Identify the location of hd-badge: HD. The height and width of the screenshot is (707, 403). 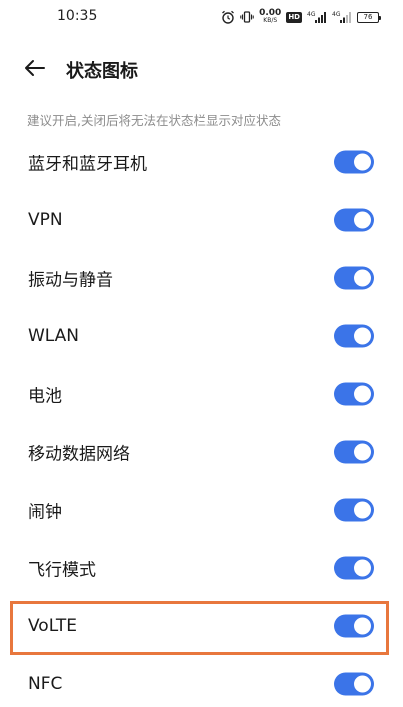
(294, 17).